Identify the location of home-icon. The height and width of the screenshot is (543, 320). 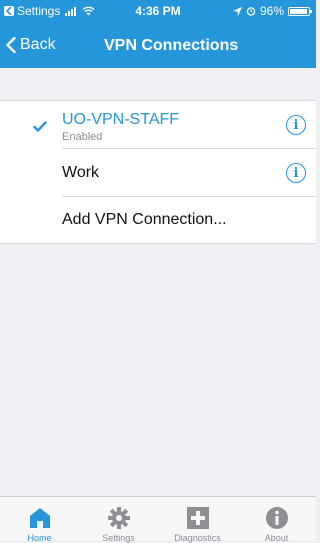
(40, 518).